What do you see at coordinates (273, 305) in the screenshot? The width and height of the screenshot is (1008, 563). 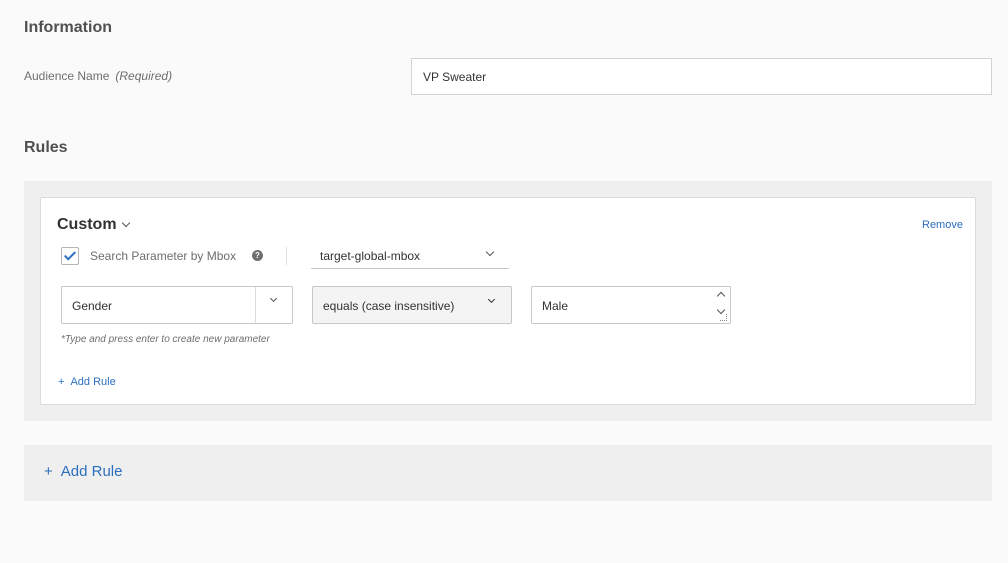 I see `parameter-dropdown-button` at bounding box center [273, 305].